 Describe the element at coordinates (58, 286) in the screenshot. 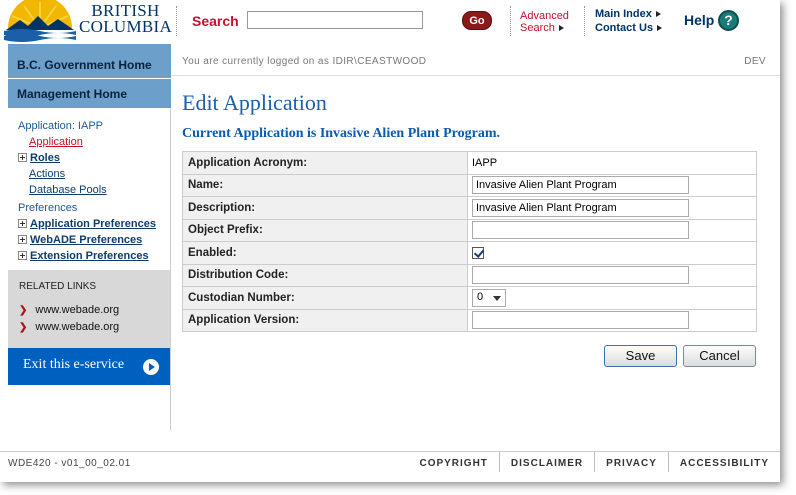

I see `related-links-title: RELATED LINKS` at that location.